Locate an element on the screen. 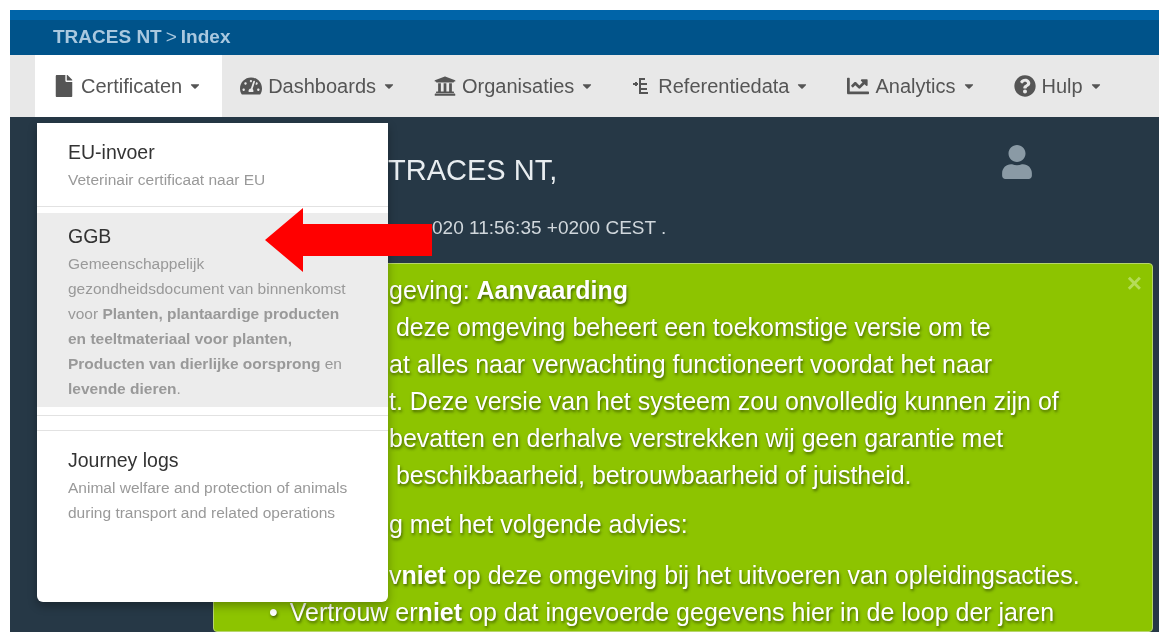 The height and width of the screenshot is (632, 1163). alert-text-line: beschikbaarheid, betrouwbaarheid of juistheid. is located at coordinates (653, 475).